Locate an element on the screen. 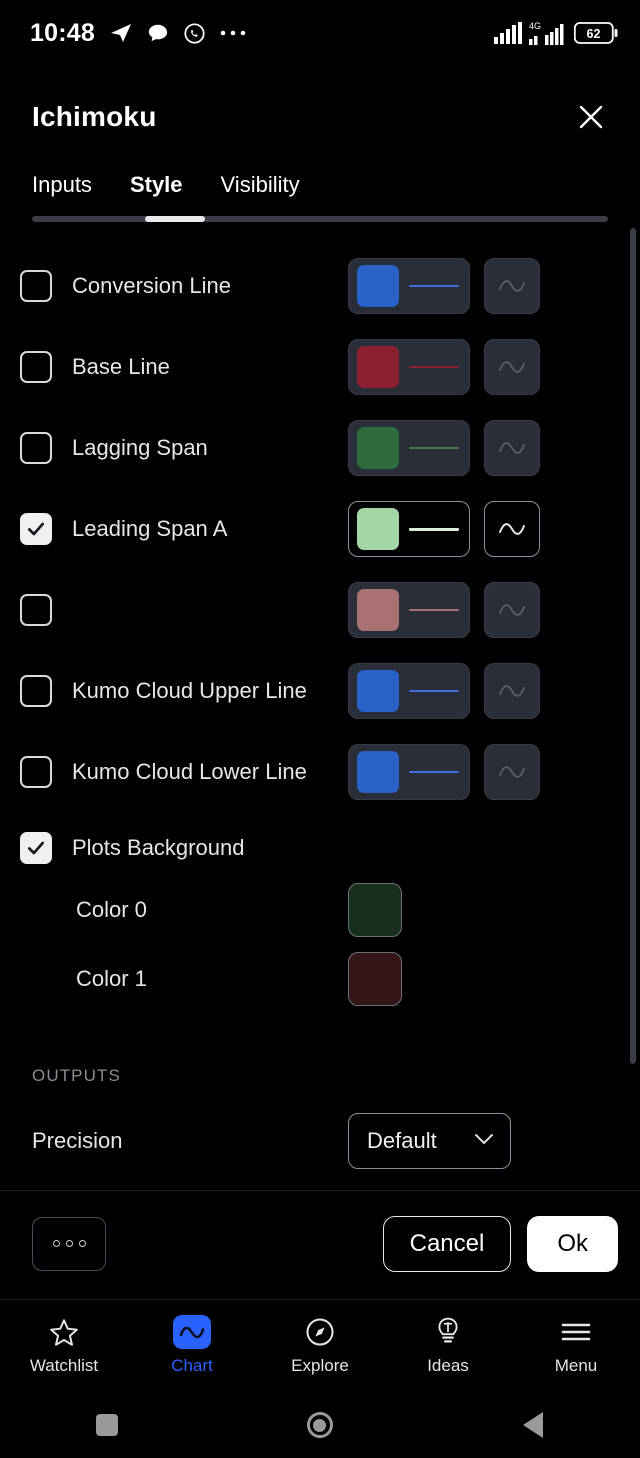 Image resolution: width=640 pixels, height=1458 pixels. tab-style: Style is located at coordinates (156, 192).